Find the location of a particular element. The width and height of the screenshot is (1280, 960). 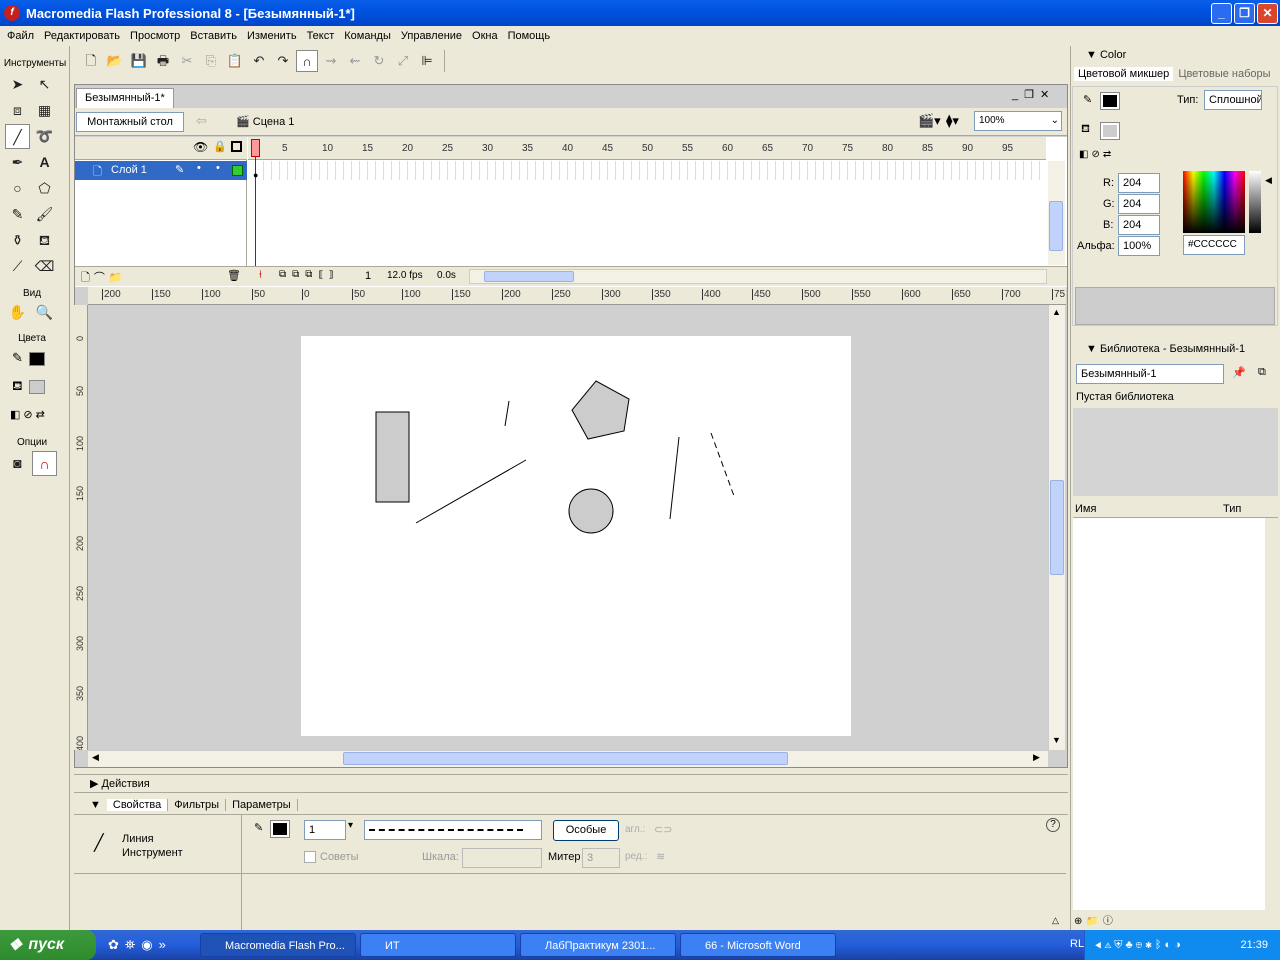

dashed-line is located at coordinates (722, 464).